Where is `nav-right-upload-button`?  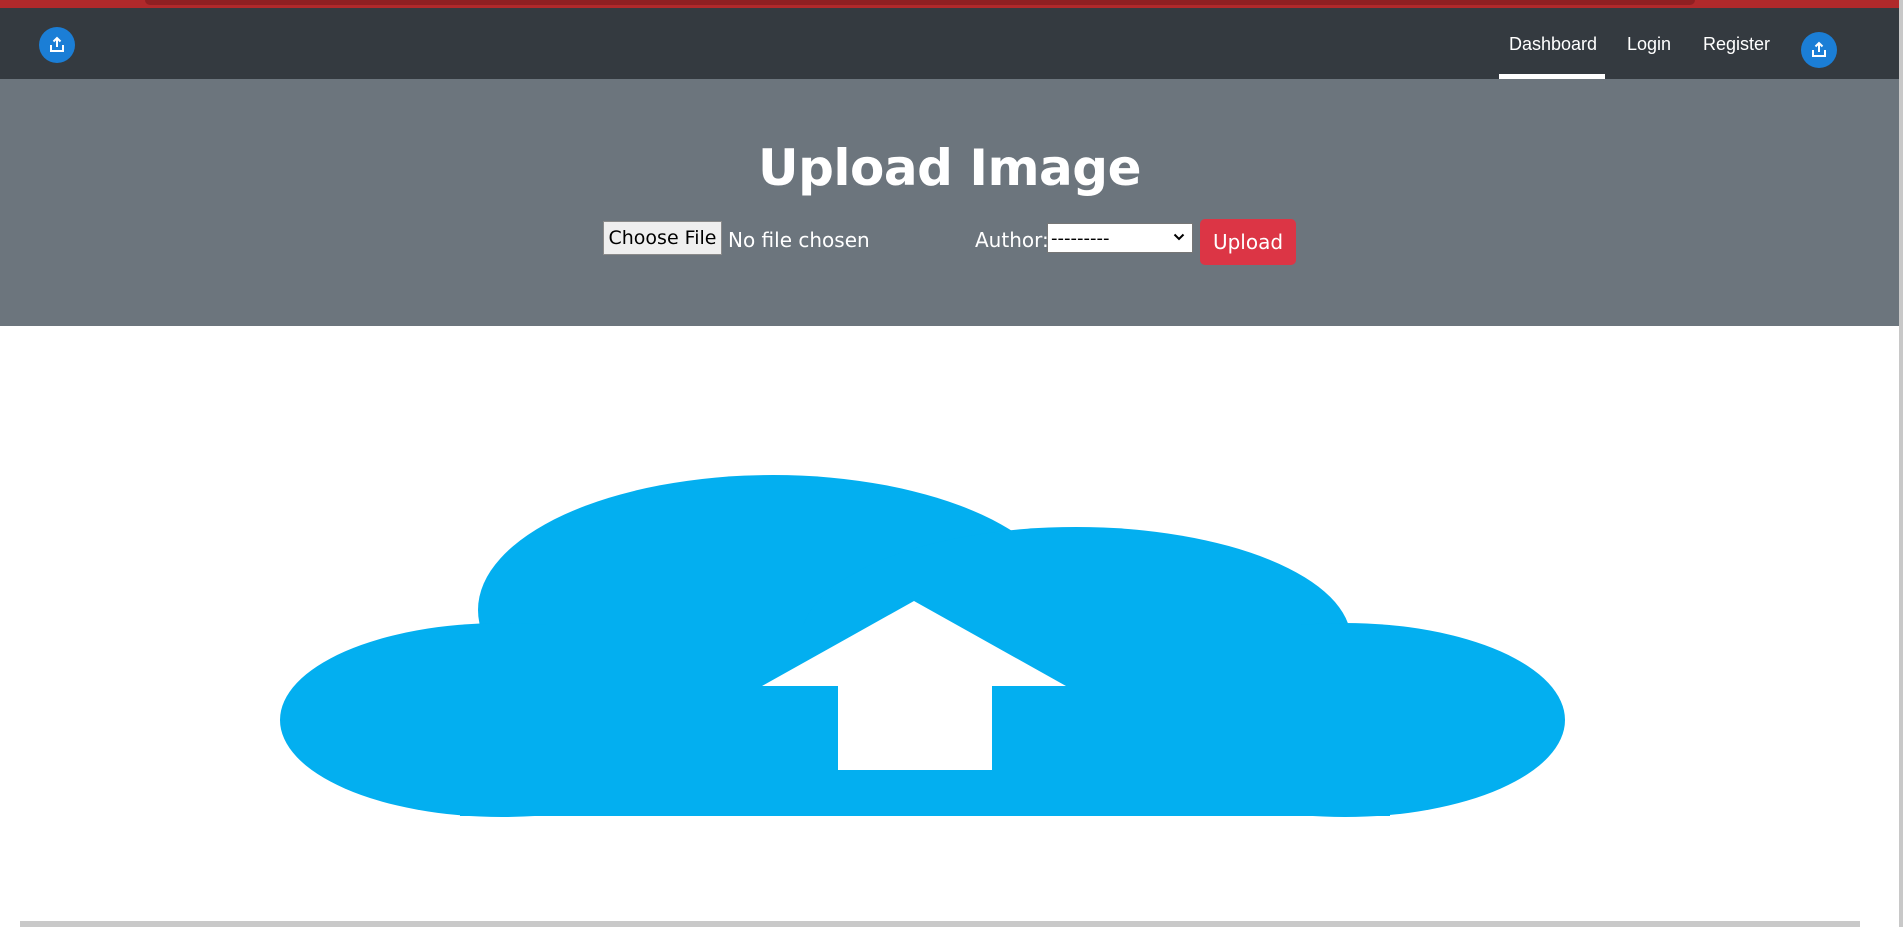 nav-right-upload-button is located at coordinates (1819, 50).